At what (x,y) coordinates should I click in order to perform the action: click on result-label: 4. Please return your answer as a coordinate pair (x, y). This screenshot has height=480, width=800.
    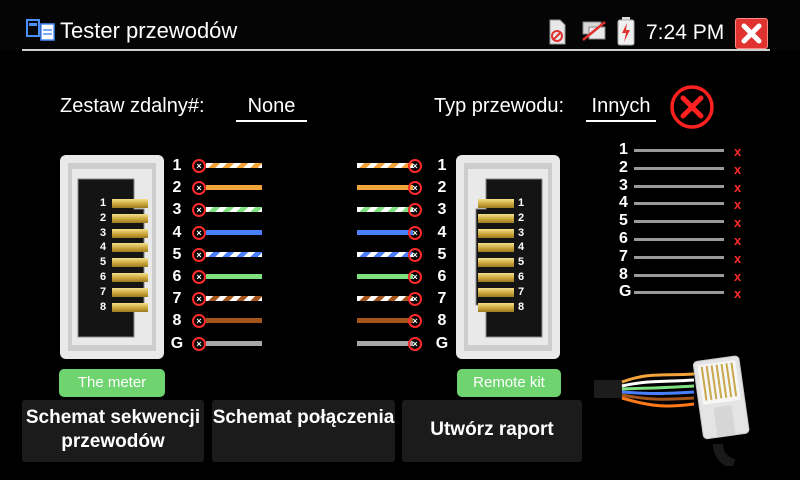
    Looking at the image, I should click on (623, 203).